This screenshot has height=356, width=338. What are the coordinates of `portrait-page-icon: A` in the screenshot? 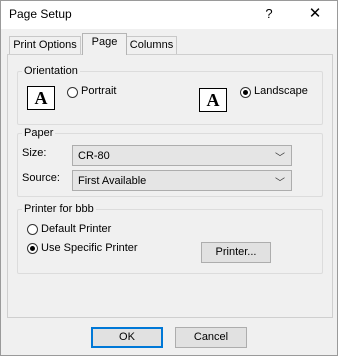 It's located at (41, 98).